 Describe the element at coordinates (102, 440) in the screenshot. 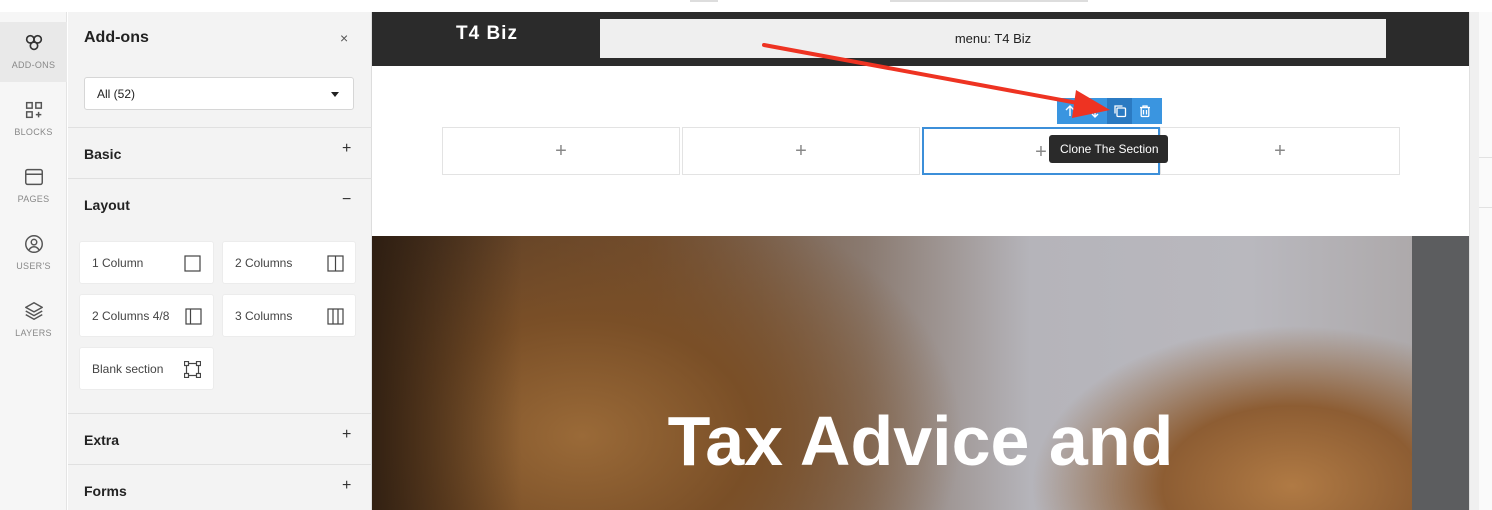

I see `category-name: Extra` at that location.